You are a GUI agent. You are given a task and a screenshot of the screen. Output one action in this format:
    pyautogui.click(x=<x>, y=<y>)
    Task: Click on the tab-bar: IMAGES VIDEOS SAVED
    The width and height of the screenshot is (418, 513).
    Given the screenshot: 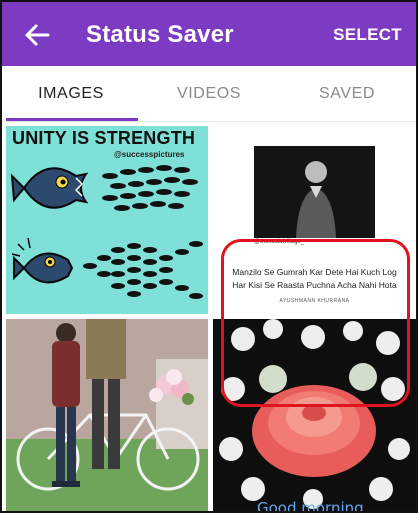 What is the action you would take?
    pyautogui.click(x=209, y=94)
    